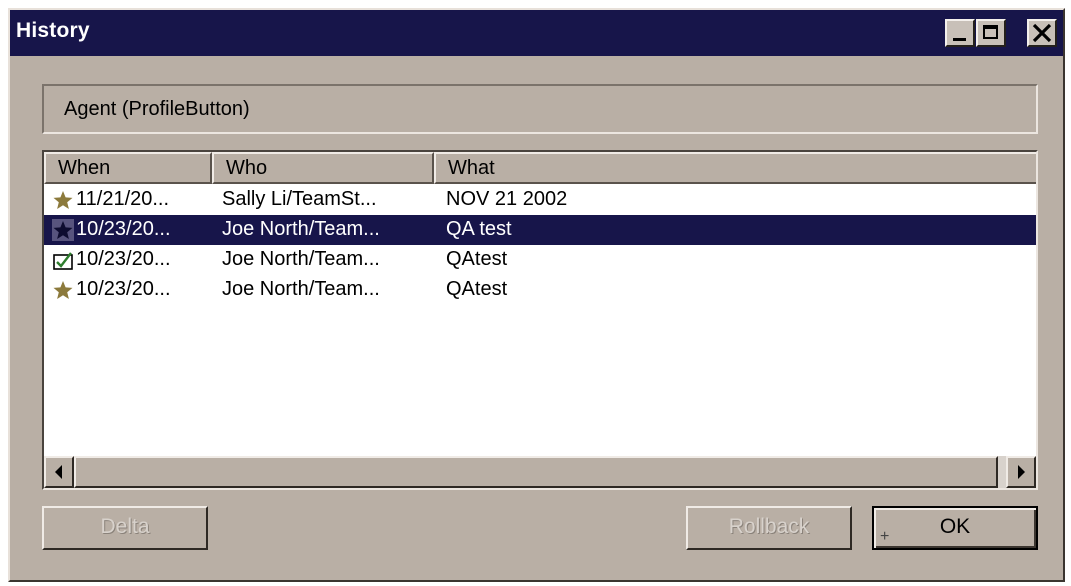 The image size is (1071, 586). What do you see at coordinates (125, 528) in the screenshot?
I see `delta-button: Delta` at bounding box center [125, 528].